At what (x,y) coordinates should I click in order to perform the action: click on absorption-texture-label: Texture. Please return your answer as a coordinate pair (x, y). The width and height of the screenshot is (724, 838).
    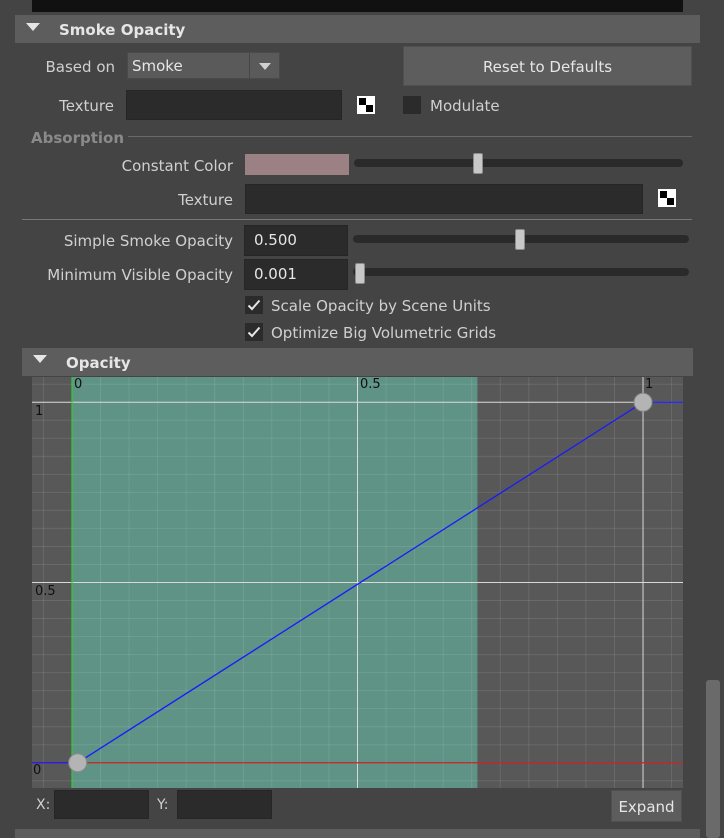
    Looking at the image, I should click on (205, 200).